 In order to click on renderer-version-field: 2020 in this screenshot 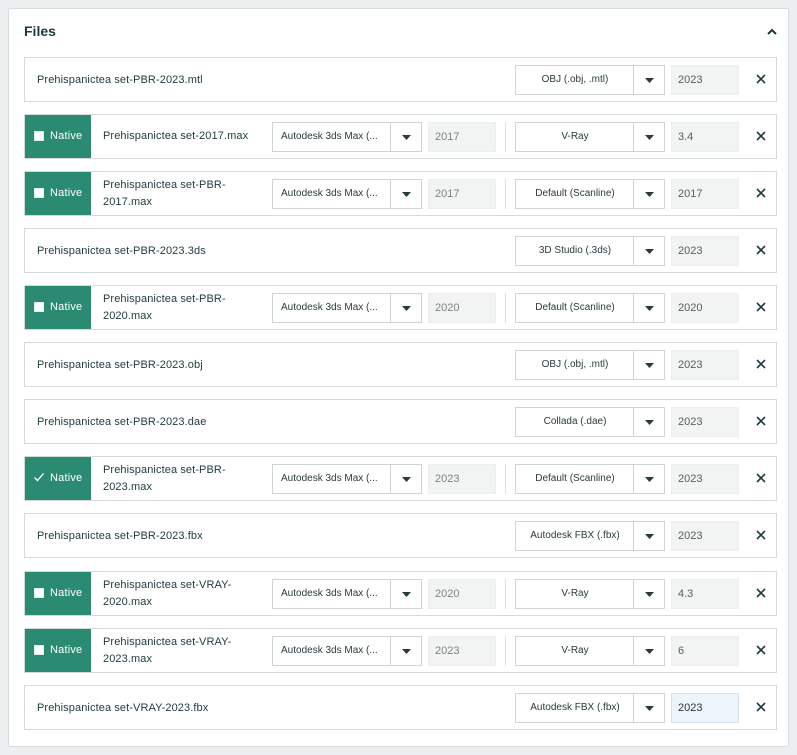, I will do `click(705, 308)`.